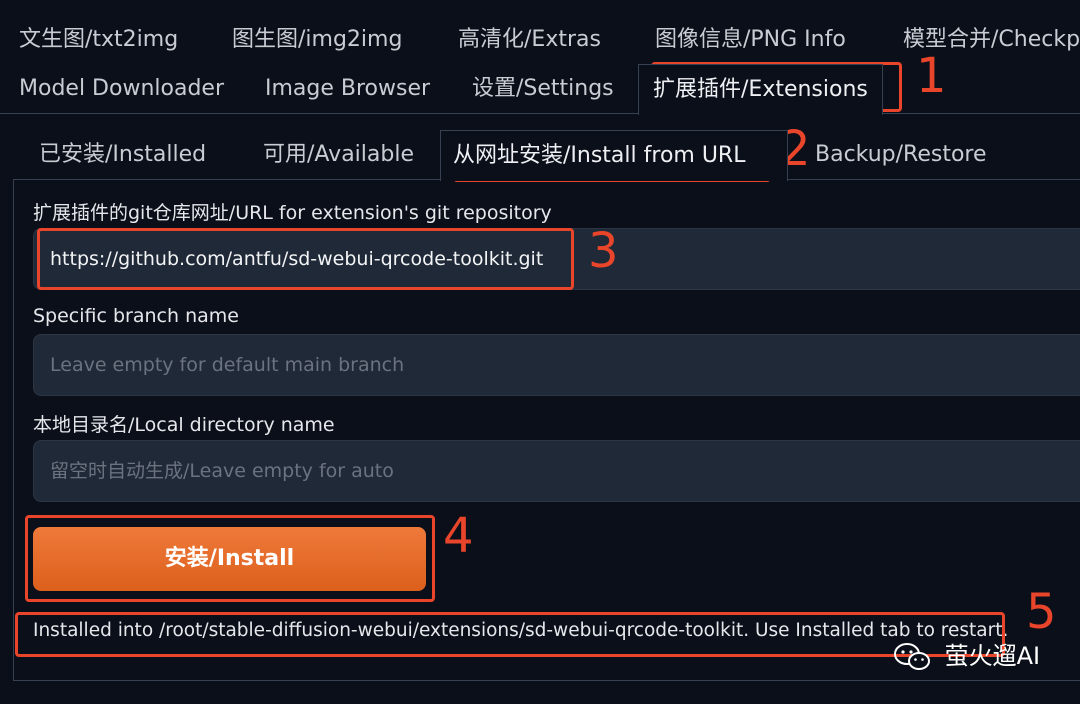 The width and height of the screenshot is (1080, 704). Describe the element at coordinates (338, 155) in the screenshot. I see `tab-available: 可用/Available` at that location.